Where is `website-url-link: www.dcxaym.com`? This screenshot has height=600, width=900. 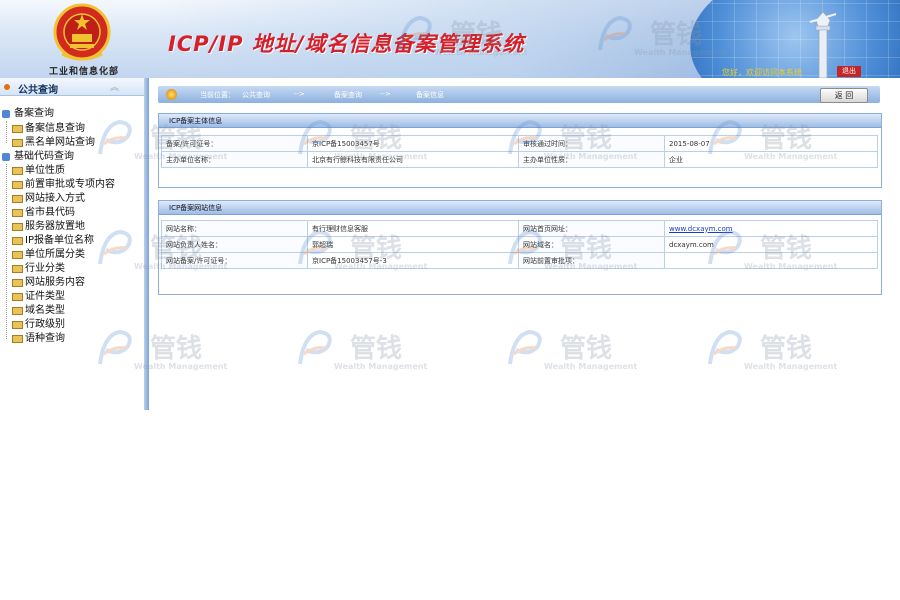
website-url-link: www.dcxaym.com is located at coordinates (701, 229).